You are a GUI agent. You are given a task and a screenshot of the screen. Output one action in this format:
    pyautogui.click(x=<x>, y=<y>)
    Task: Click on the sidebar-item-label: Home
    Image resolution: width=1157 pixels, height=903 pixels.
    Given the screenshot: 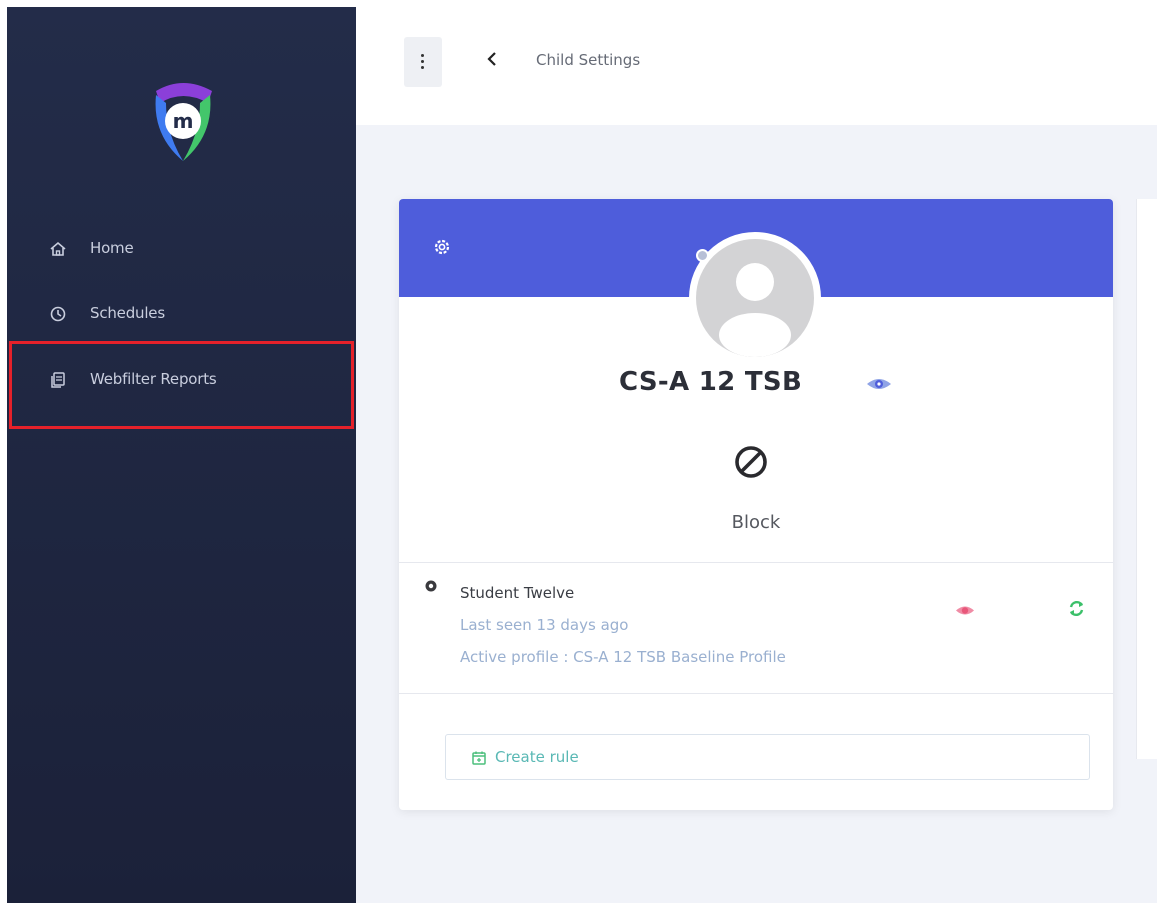 What is the action you would take?
    pyautogui.click(x=112, y=248)
    